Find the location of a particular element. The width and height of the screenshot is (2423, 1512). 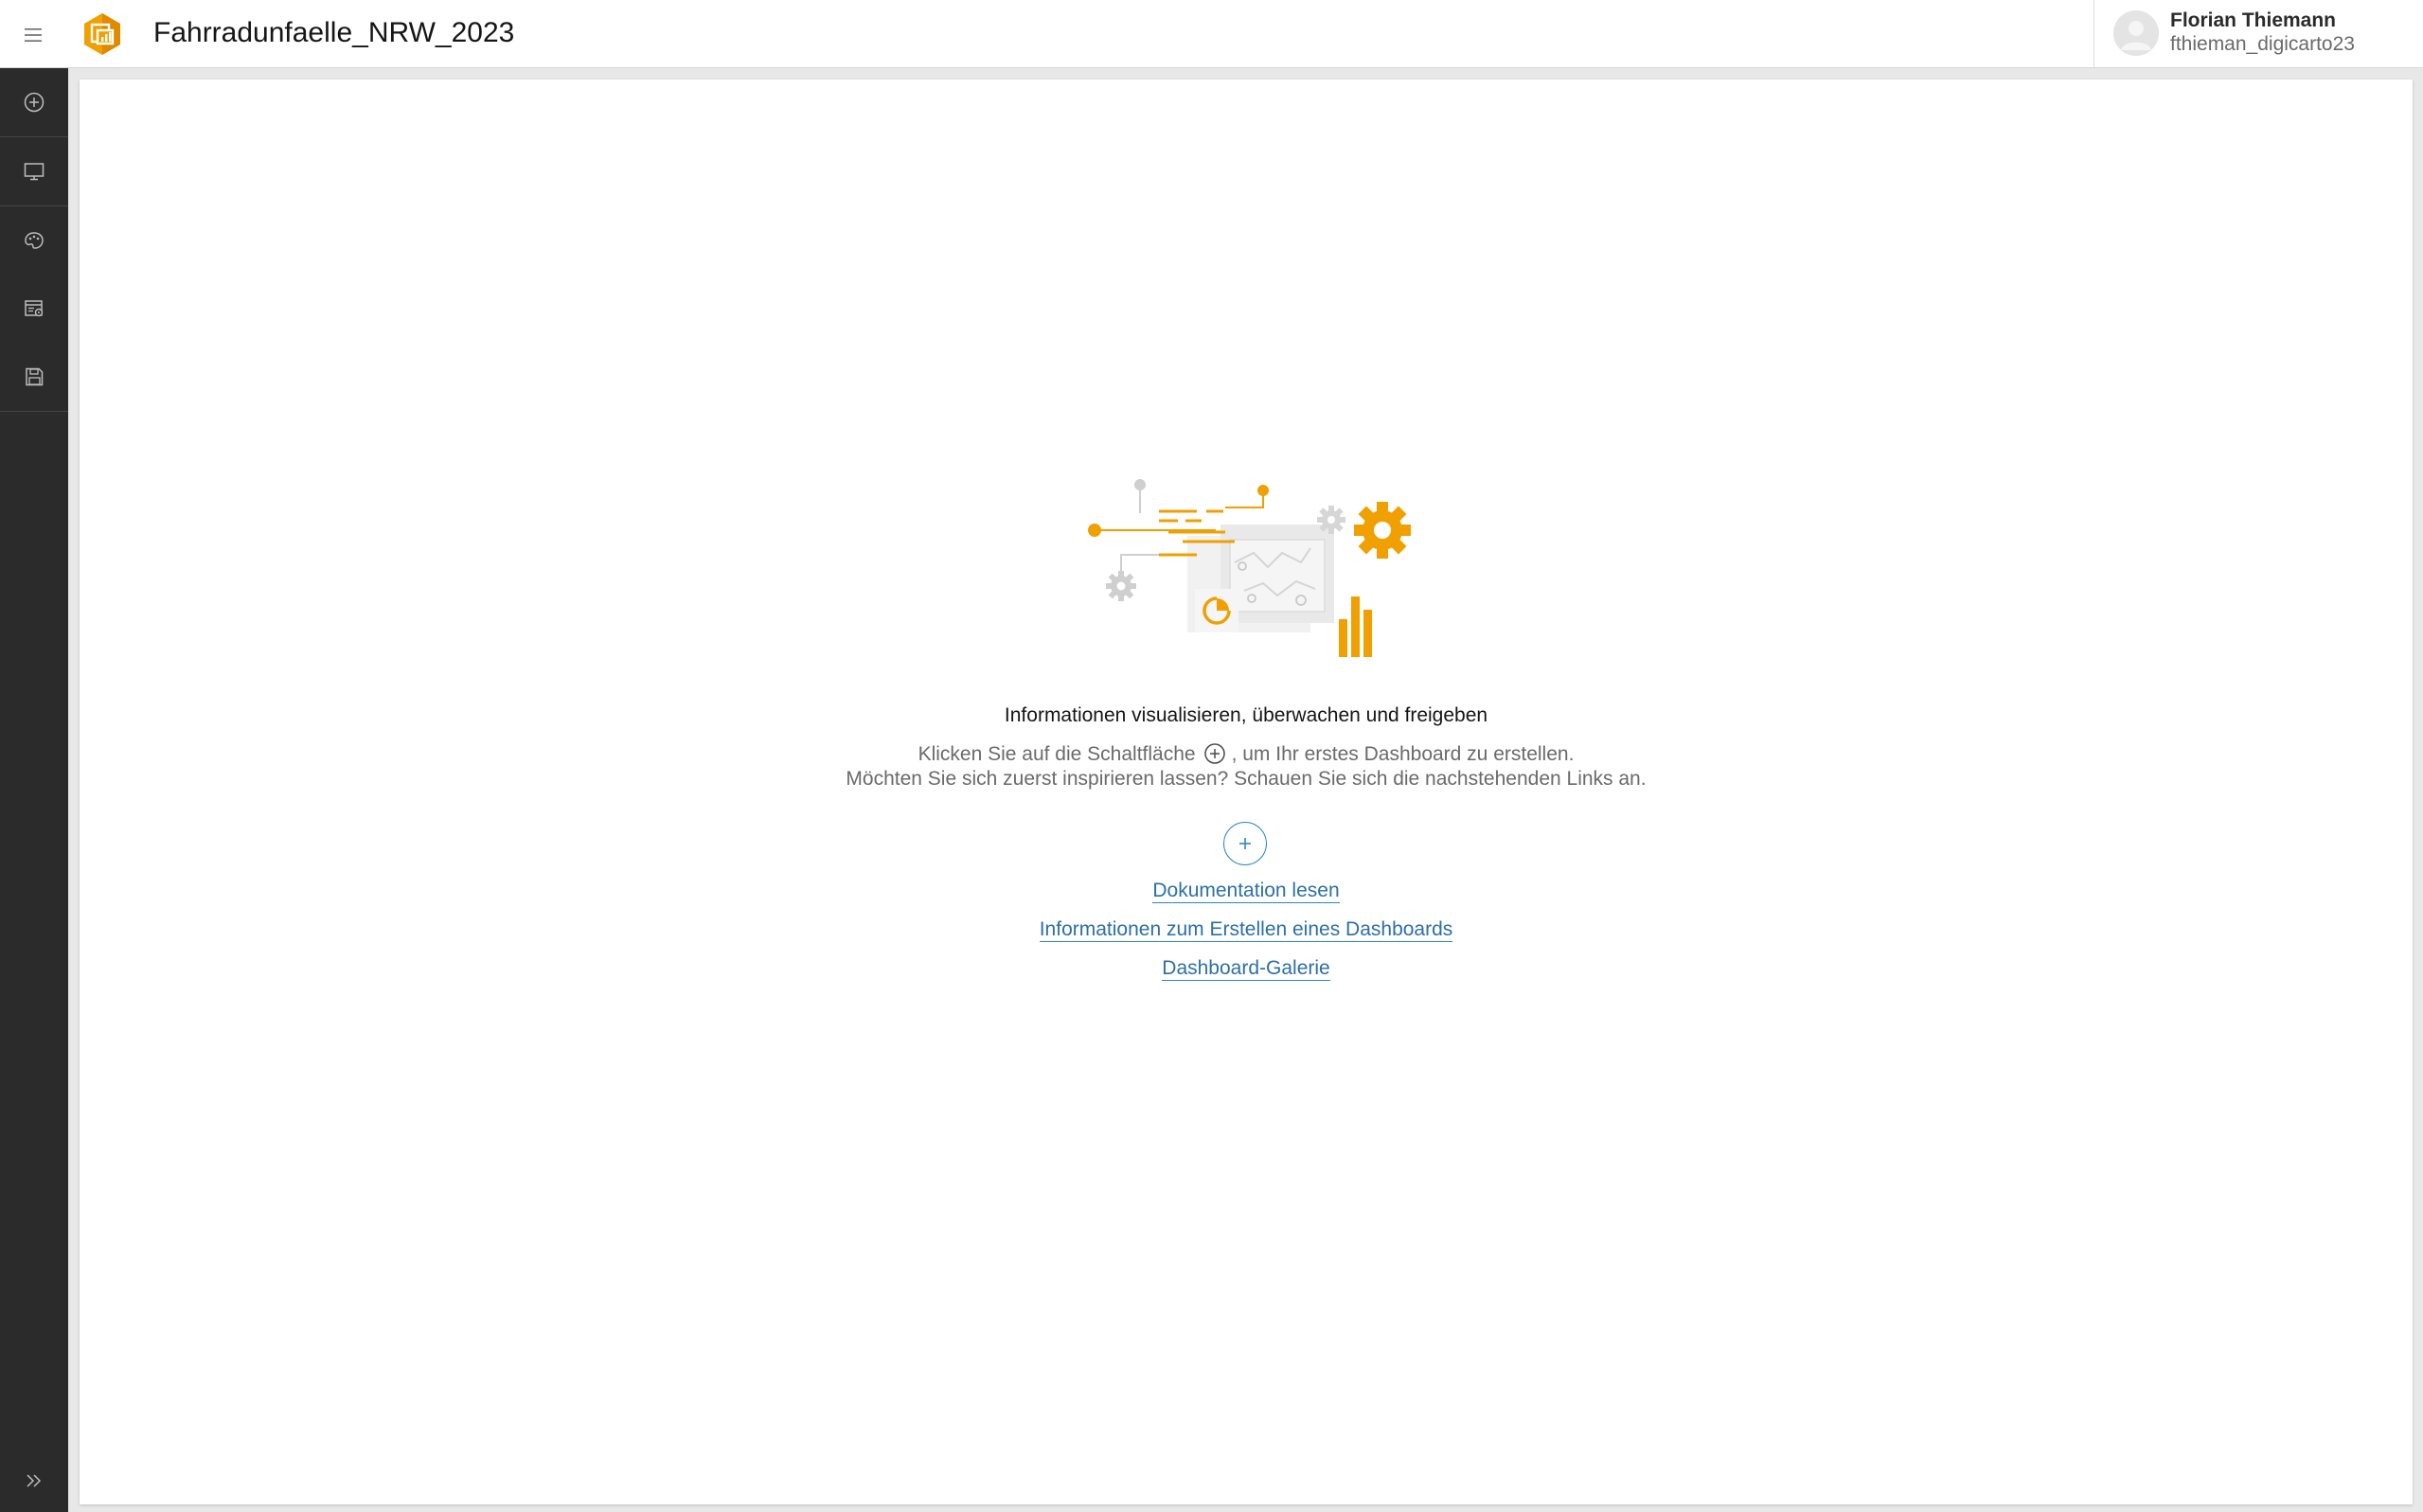

plus-icon is located at coordinates (1245, 843).